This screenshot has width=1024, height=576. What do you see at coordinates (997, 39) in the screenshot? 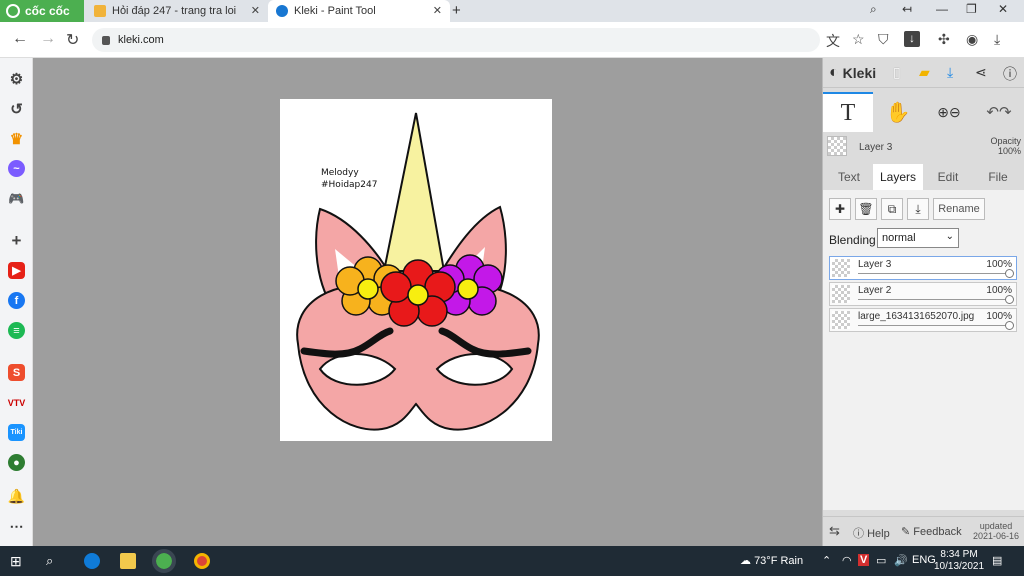
I see `downloads-icon: ⤓` at bounding box center [997, 39].